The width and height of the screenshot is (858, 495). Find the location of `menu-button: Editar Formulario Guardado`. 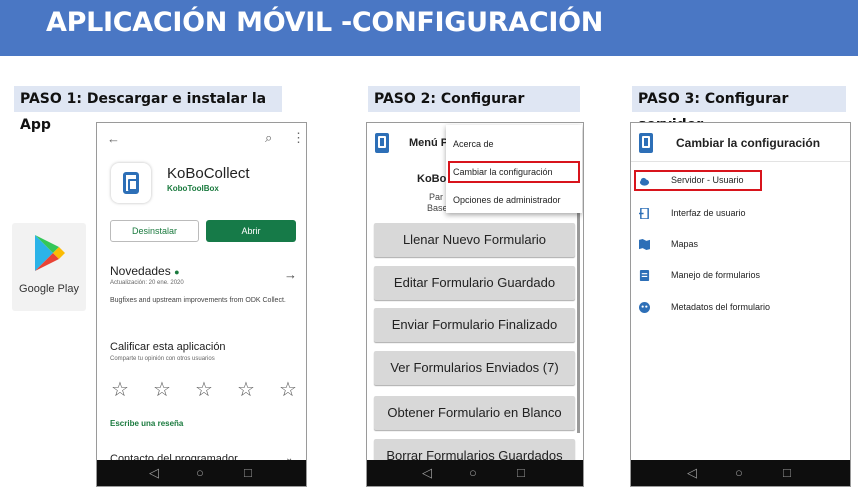

menu-button: Editar Formulario Guardado is located at coordinates (474, 283).